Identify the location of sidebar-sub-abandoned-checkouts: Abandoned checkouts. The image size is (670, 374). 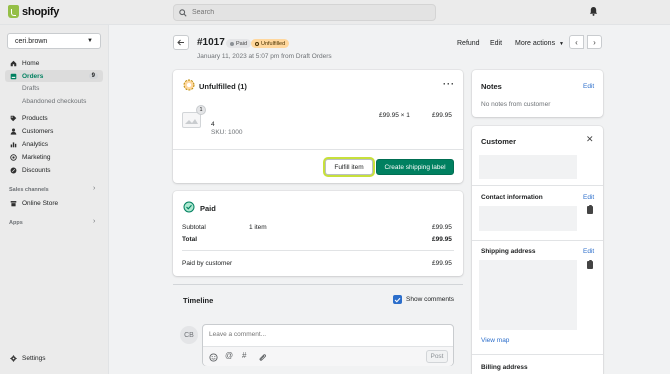
(54, 101).